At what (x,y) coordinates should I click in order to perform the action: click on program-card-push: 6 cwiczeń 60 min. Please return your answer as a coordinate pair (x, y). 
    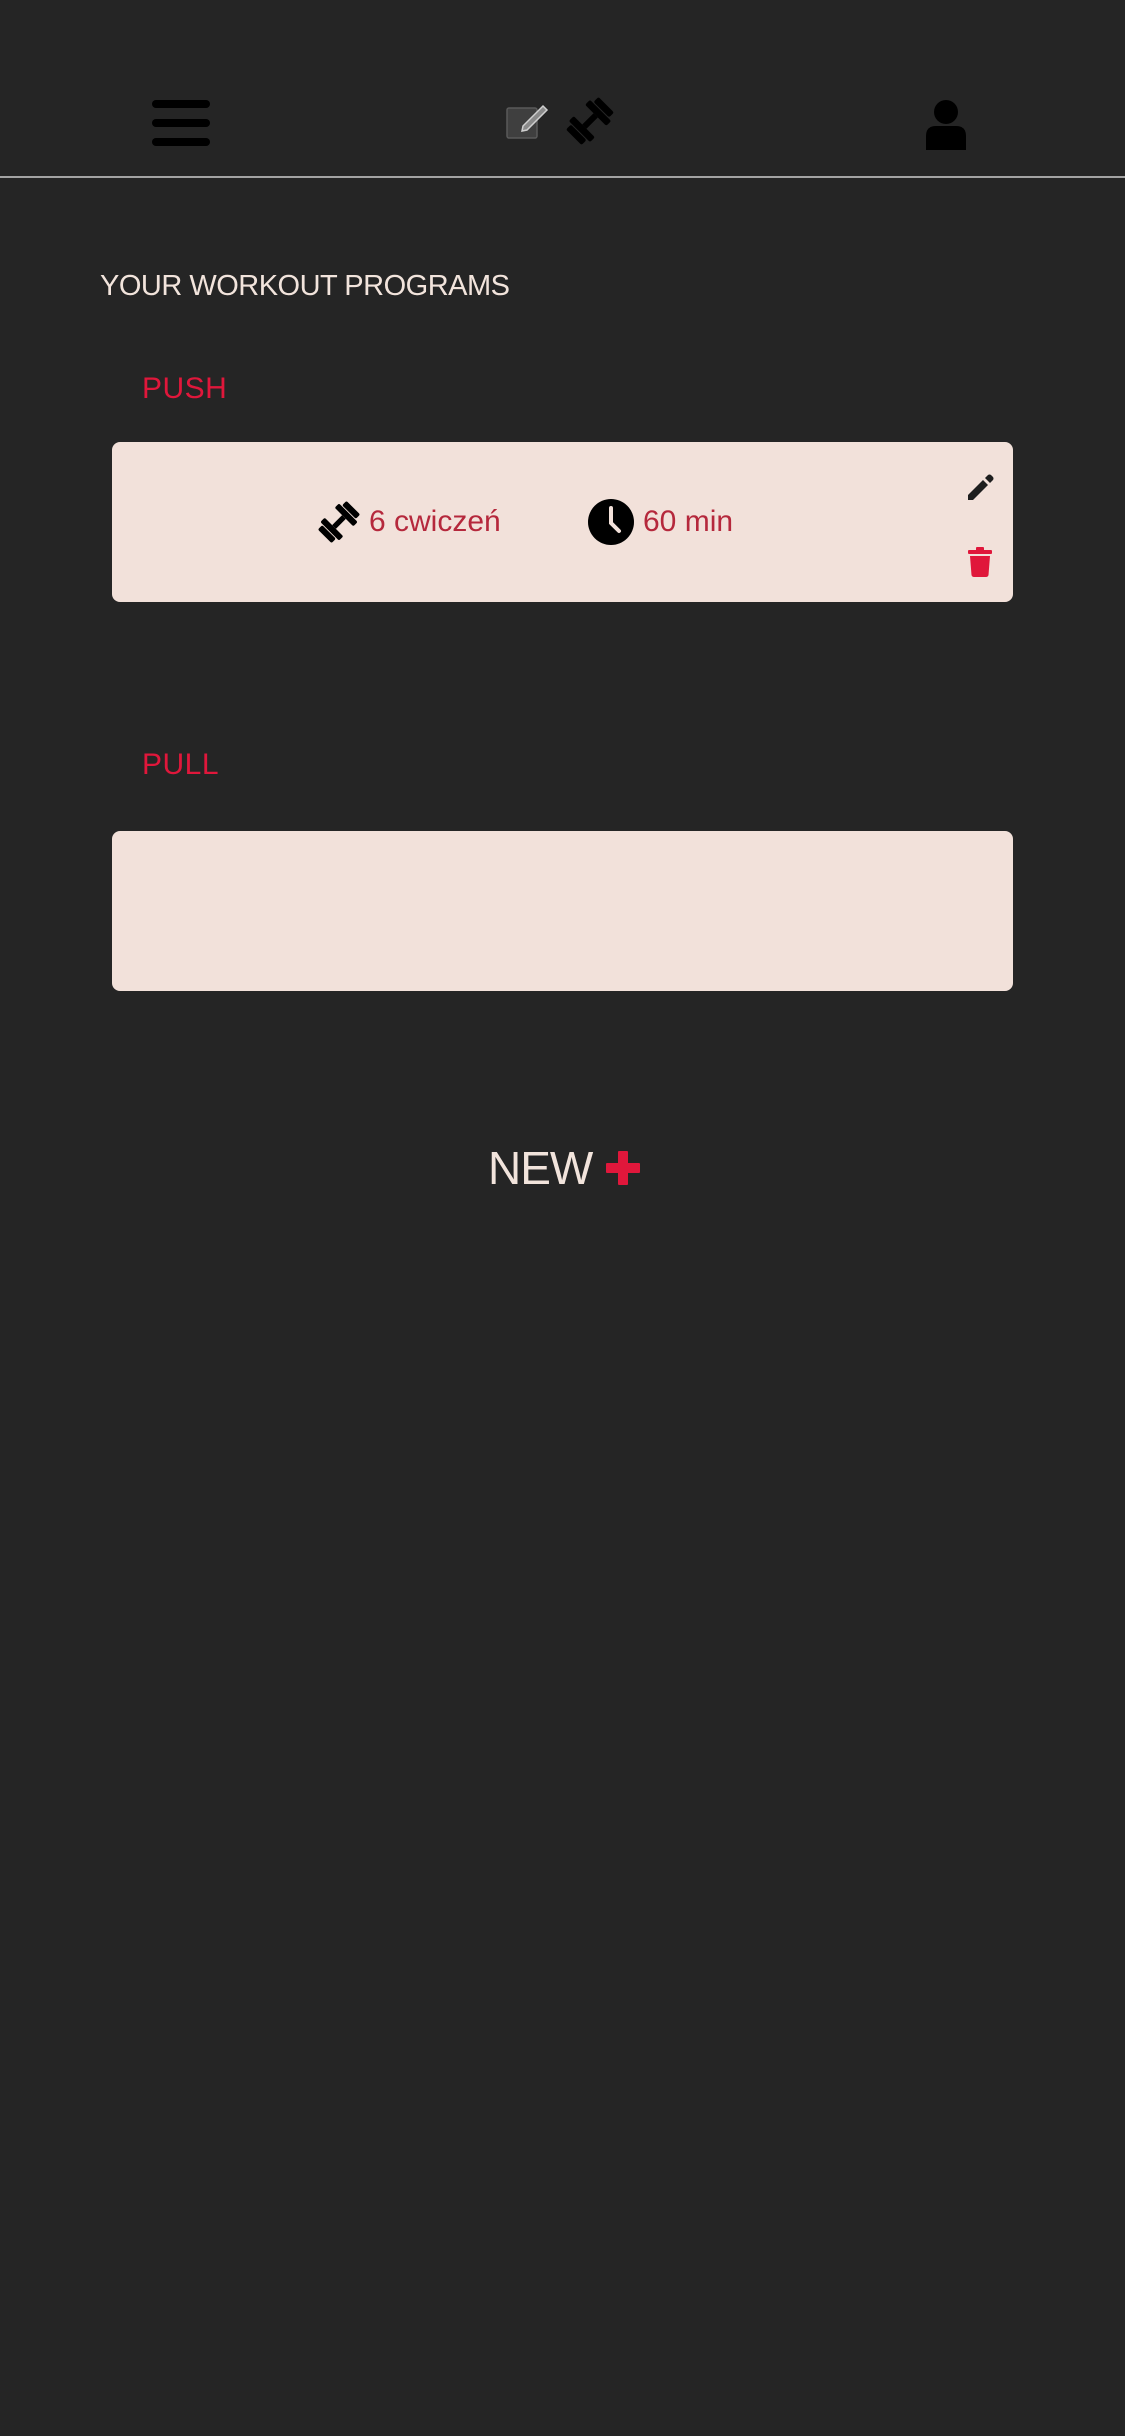
    Looking at the image, I should click on (562, 522).